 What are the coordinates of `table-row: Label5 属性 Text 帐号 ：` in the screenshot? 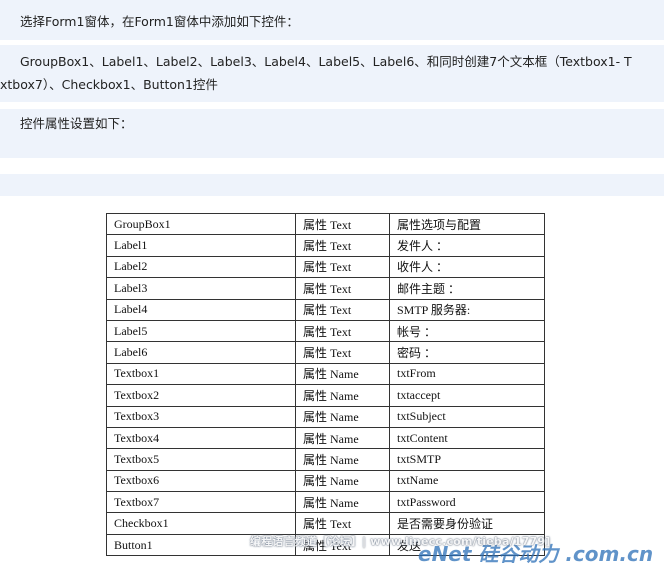 It's located at (325, 331).